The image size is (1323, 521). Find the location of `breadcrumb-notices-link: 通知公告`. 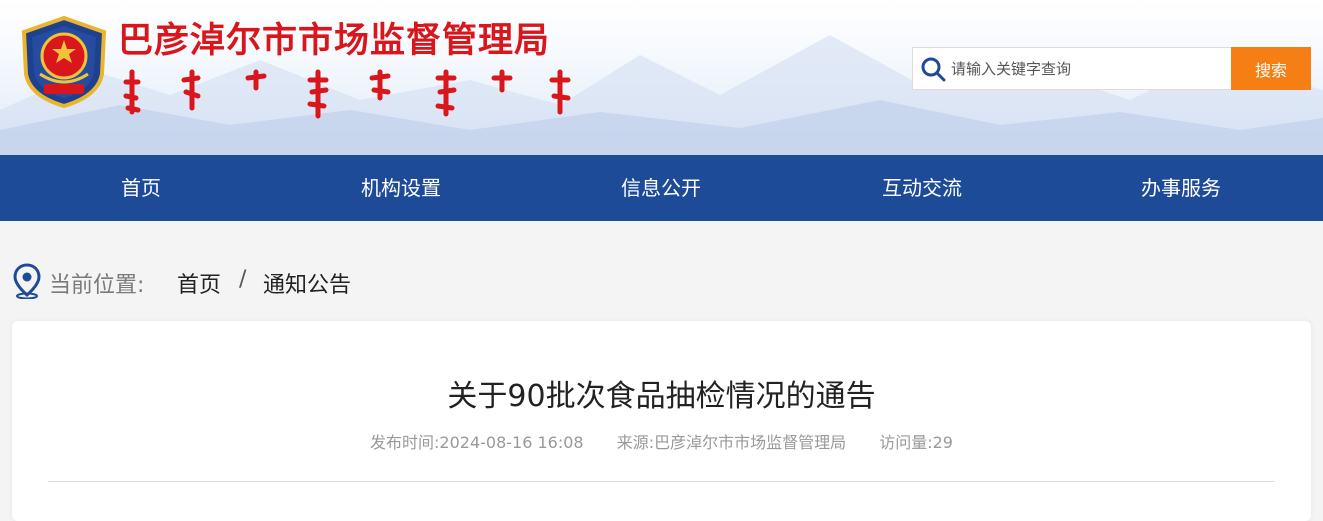

breadcrumb-notices-link: 通知公告 is located at coordinates (307, 283).